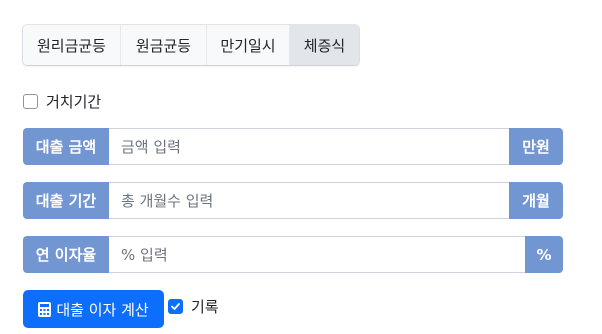 This screenshot has width=602, height=334. What do you see at coordinates (66, 254) in the screenshot?
I see `interest-rate-label: 연 이자율` at bounding box center [66, 254].